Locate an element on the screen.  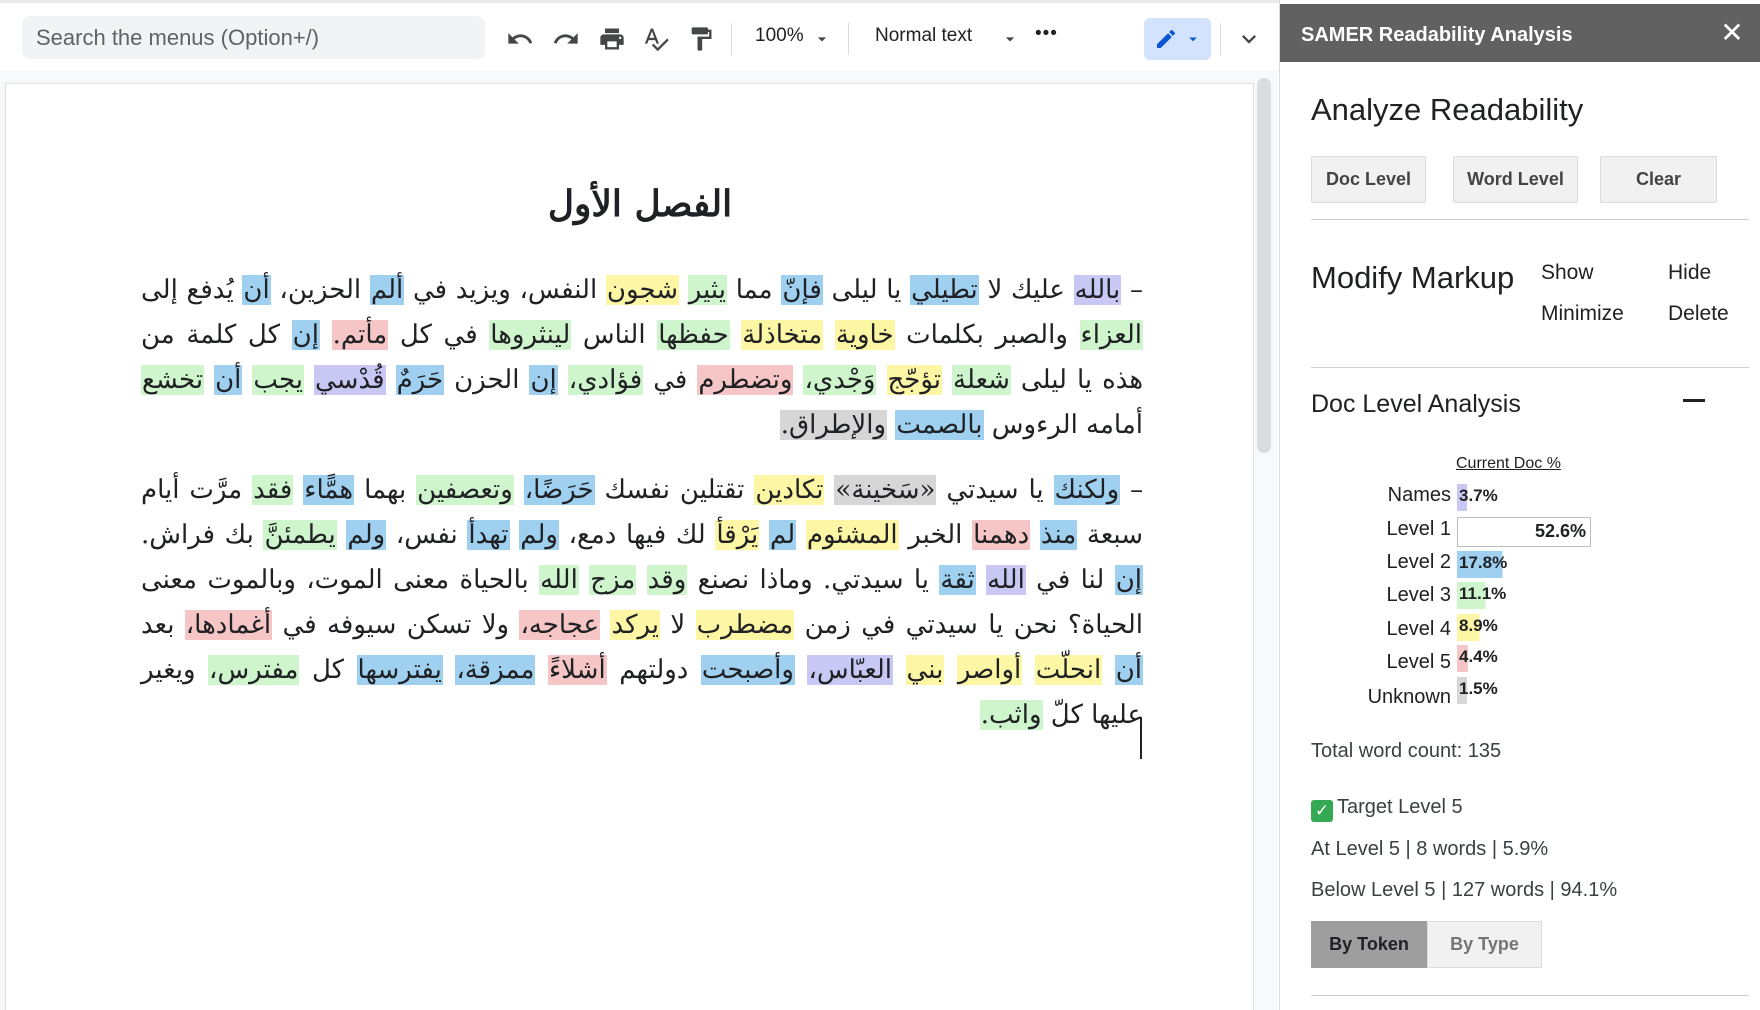
more-options-button: ••• is located at coordinates (1046, 34).